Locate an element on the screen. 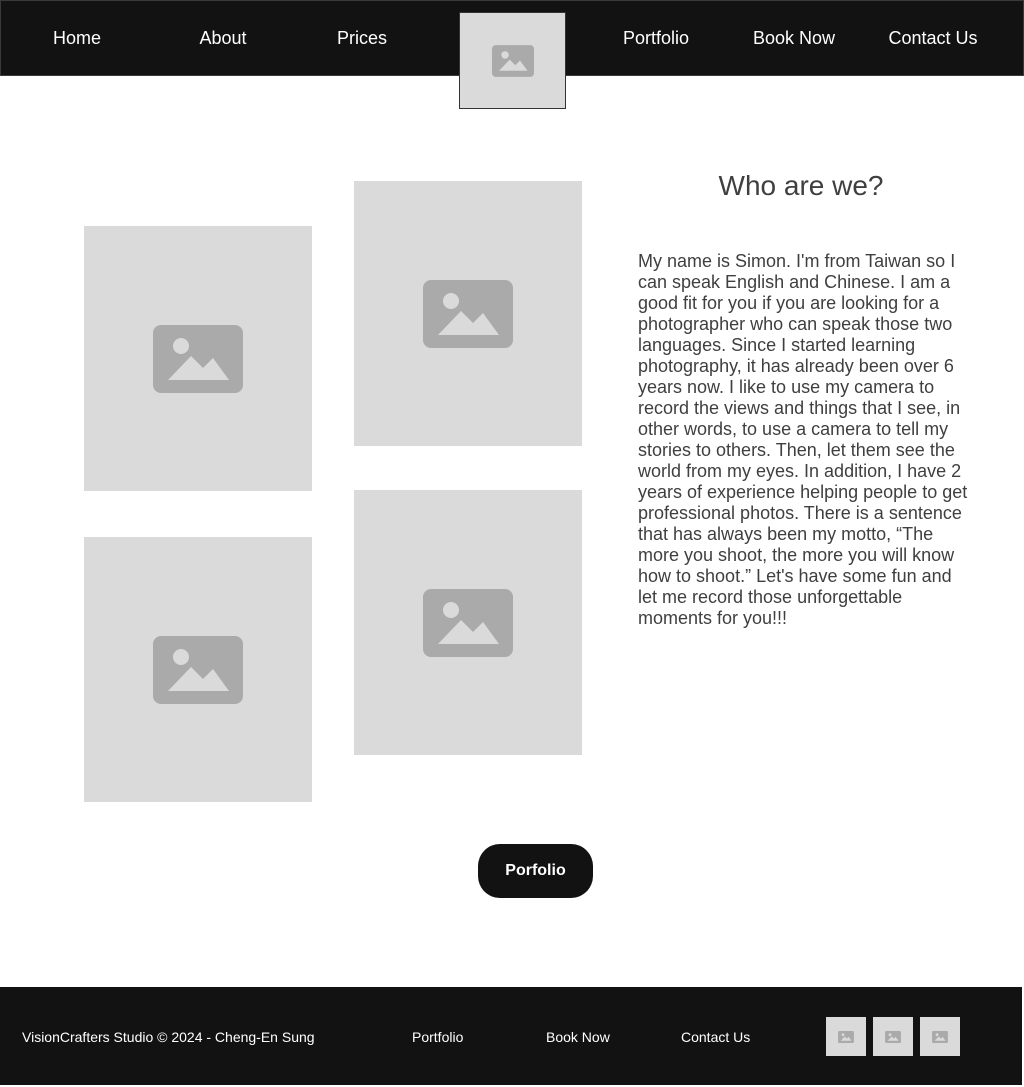  footer-book-now-link: Book Now is located at coordinates (578, 1036).